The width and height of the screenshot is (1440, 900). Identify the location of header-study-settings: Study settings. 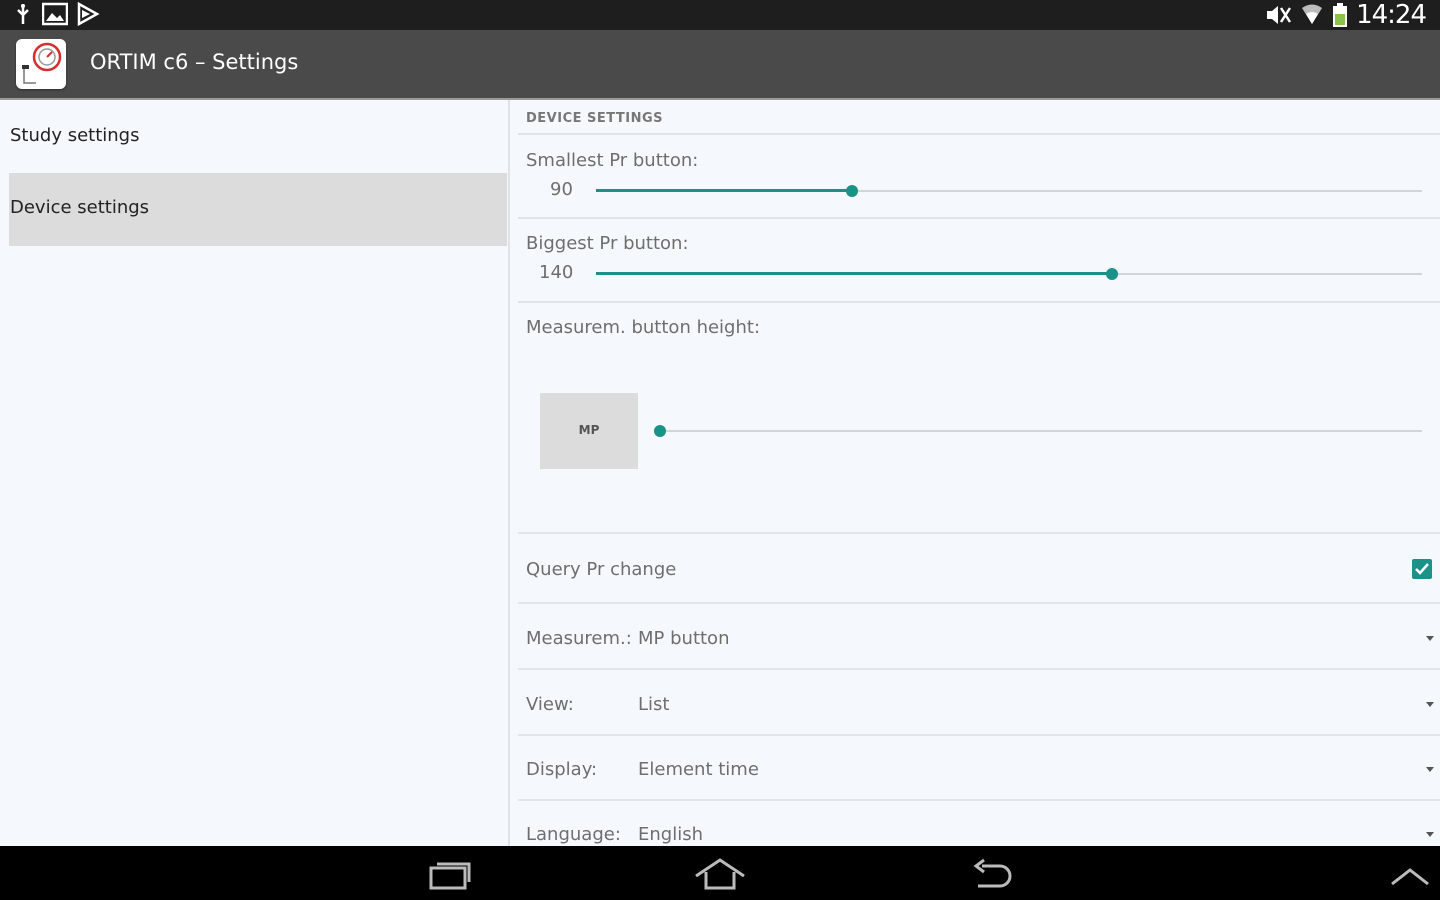
(258, 137).